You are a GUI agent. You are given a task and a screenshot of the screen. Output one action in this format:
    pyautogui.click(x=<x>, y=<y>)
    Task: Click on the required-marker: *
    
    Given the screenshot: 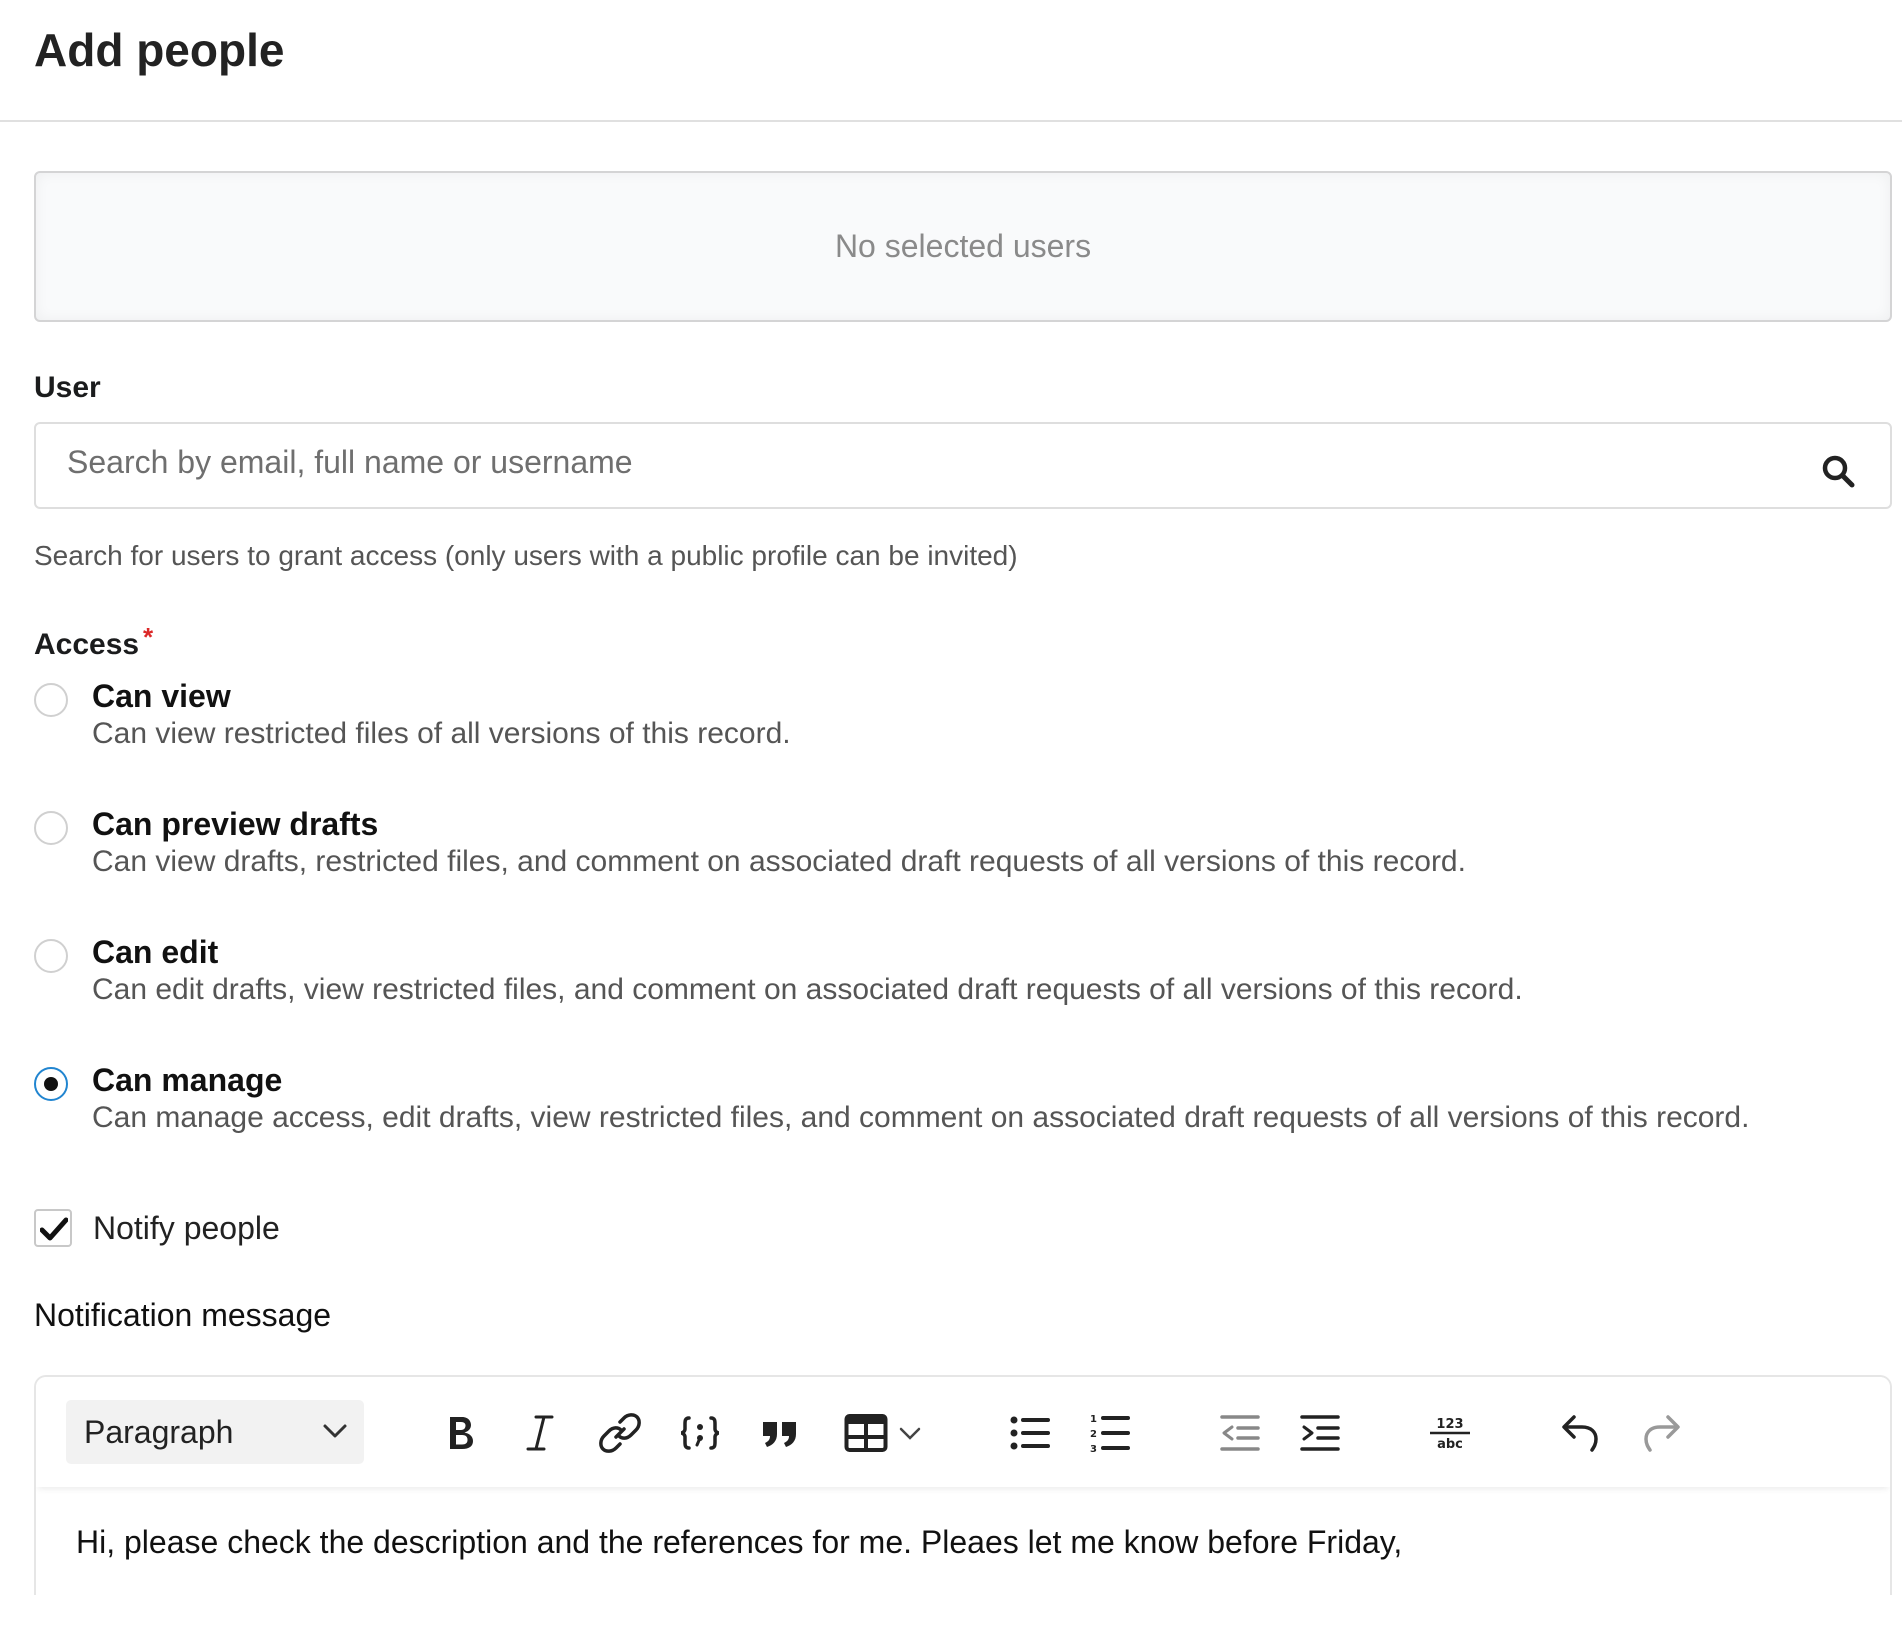 What is the action you would take?
    pyautogui.click(x=148, y=637)
    